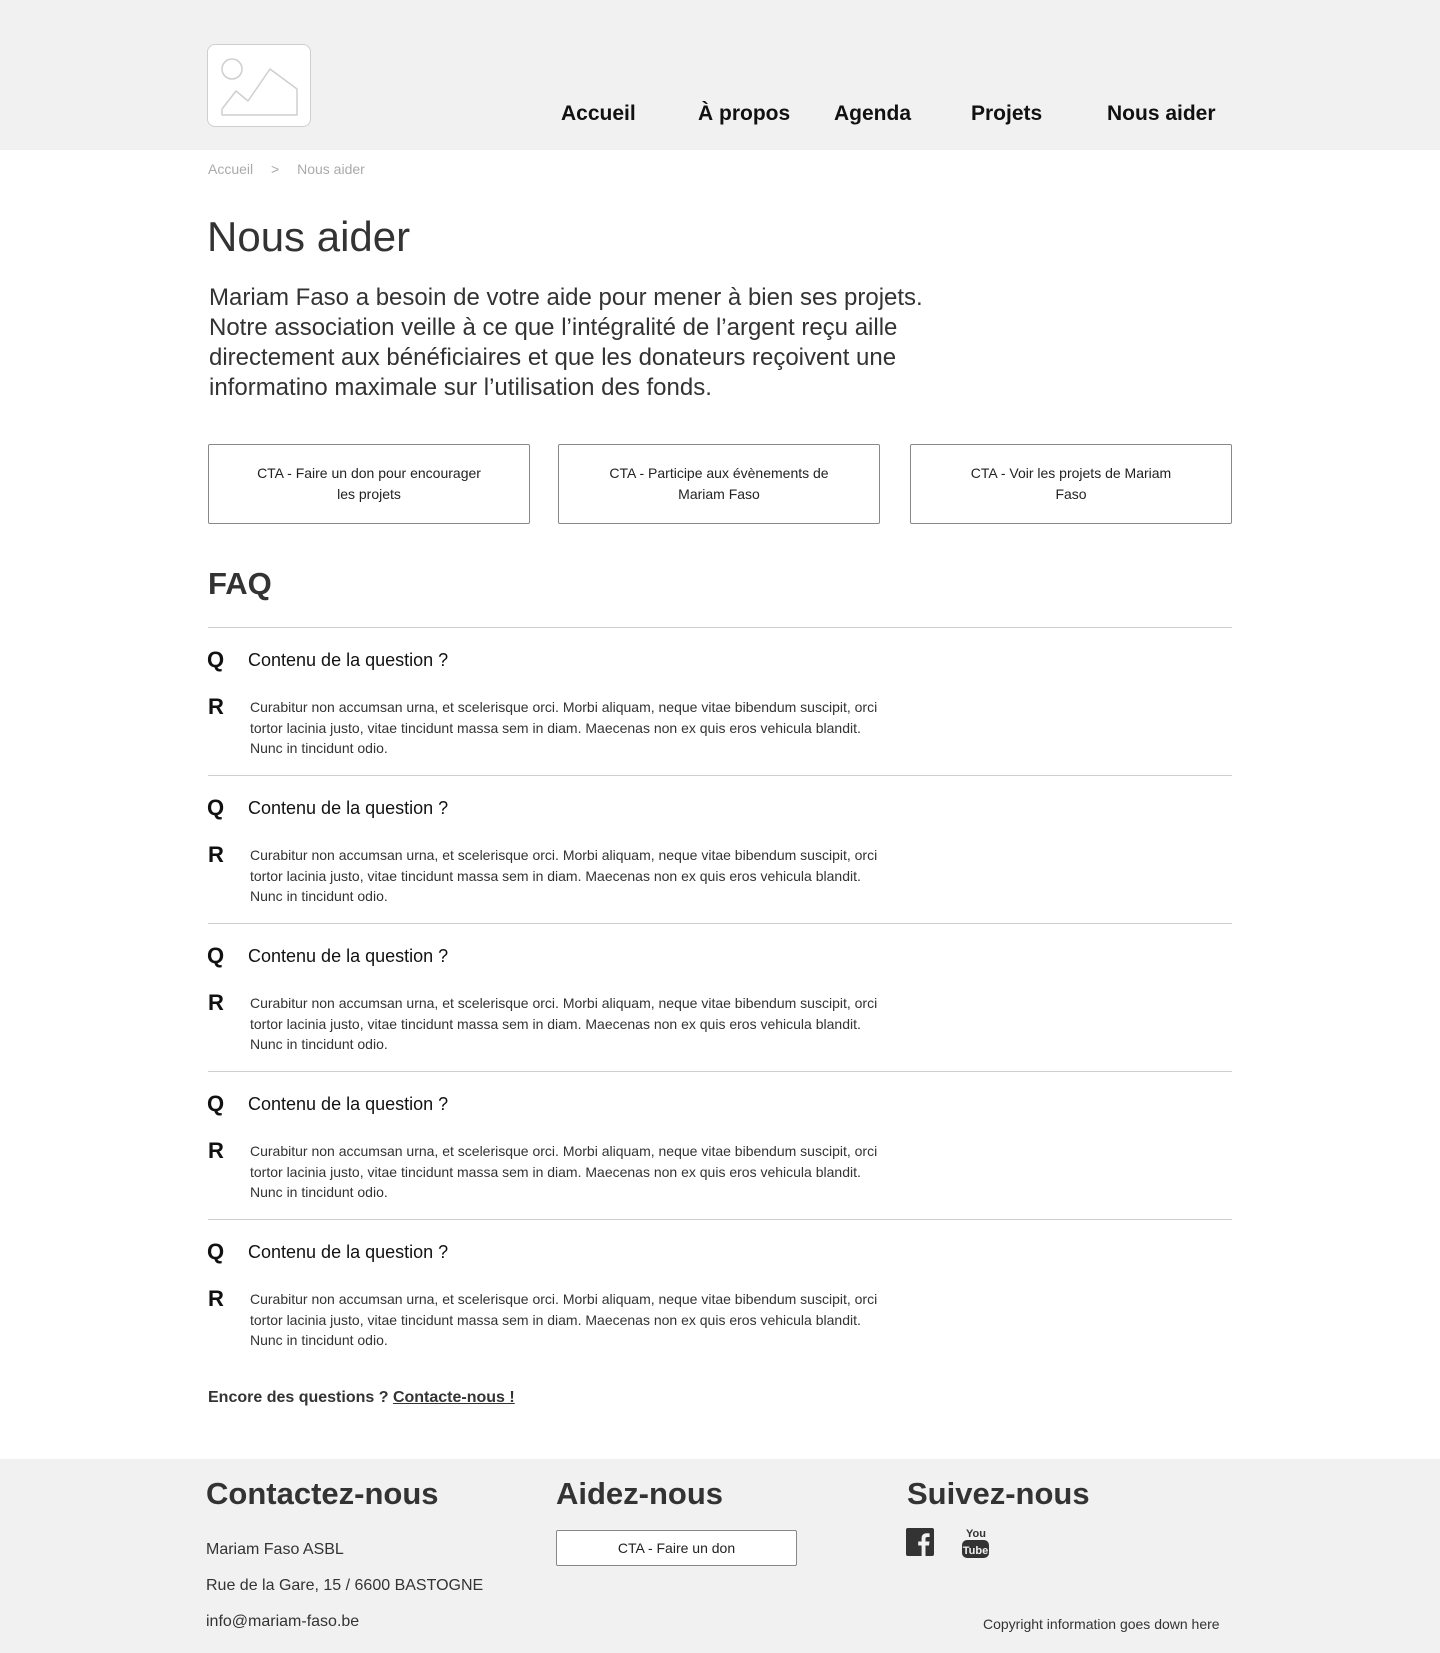 This screenshot has height=1653, width=1440. I want to click on breadcrumb: Accueil > Nous aider, so click(286, 169).